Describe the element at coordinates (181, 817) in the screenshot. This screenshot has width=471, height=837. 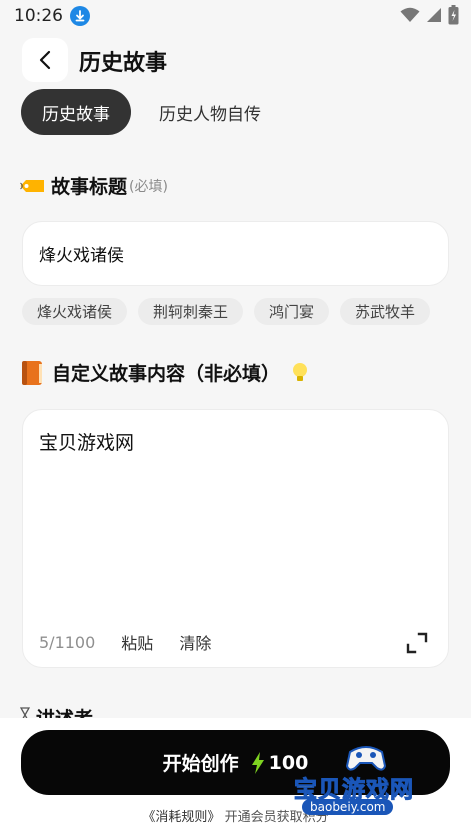
I see `consumption-rules-link: 《消耗规则》` at that location.